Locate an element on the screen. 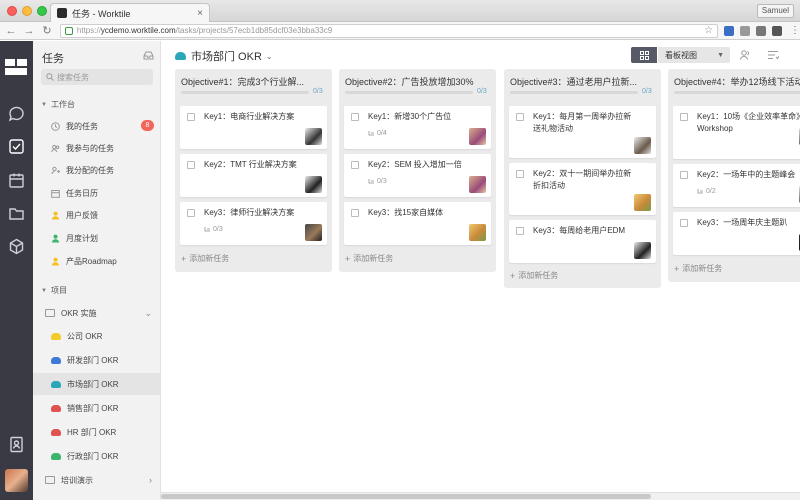  close-tab-icon: × is located at coordinates (200, 13).